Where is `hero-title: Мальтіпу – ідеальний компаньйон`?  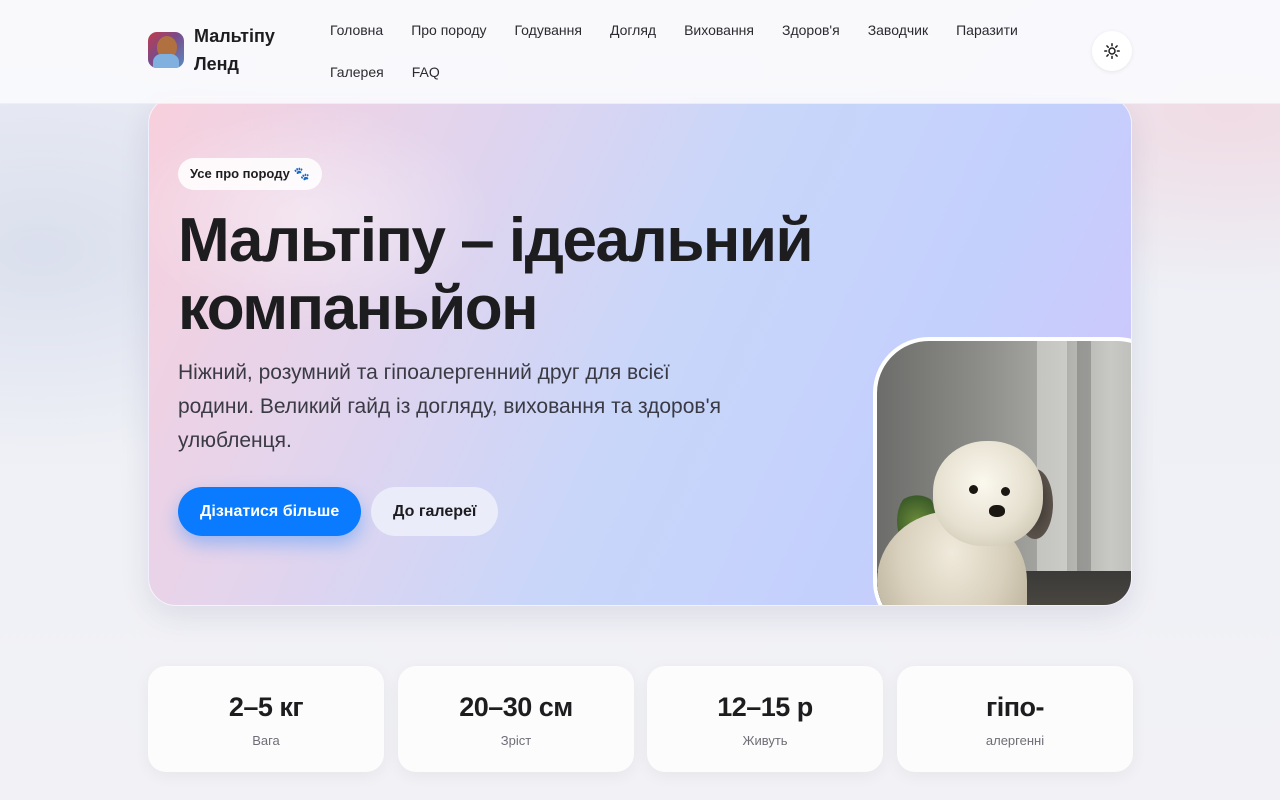 hero-title: Мальтіпу – ідеальний компаньйон is located at coordinates (496, 274).